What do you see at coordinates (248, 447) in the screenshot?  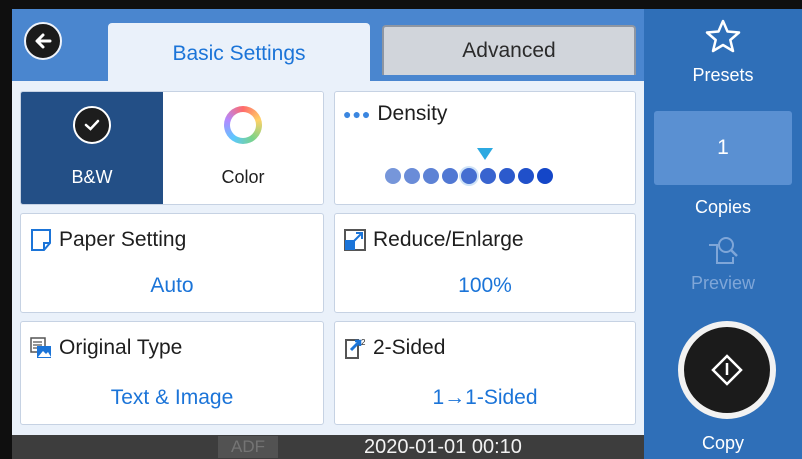 I see `adf-indicator: ADF` at bounding box center [248, 447].